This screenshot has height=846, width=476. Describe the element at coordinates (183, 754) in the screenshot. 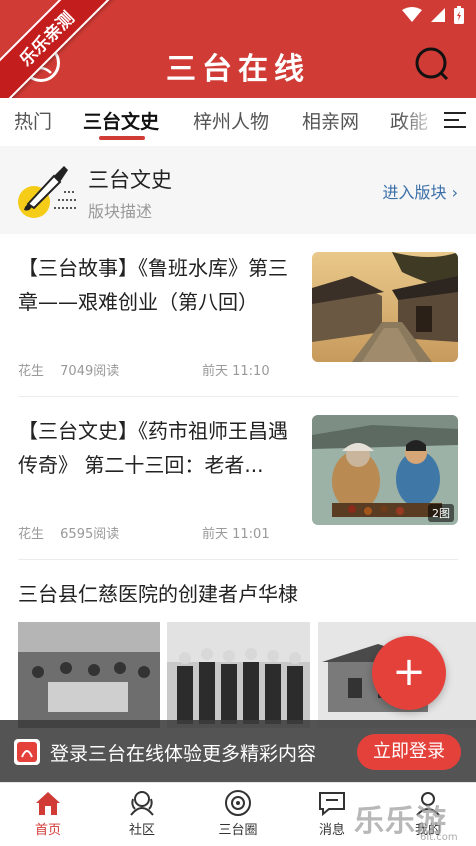

I see `login-prompt-text: 登录三台在线体验更多精彩内容` at that location.